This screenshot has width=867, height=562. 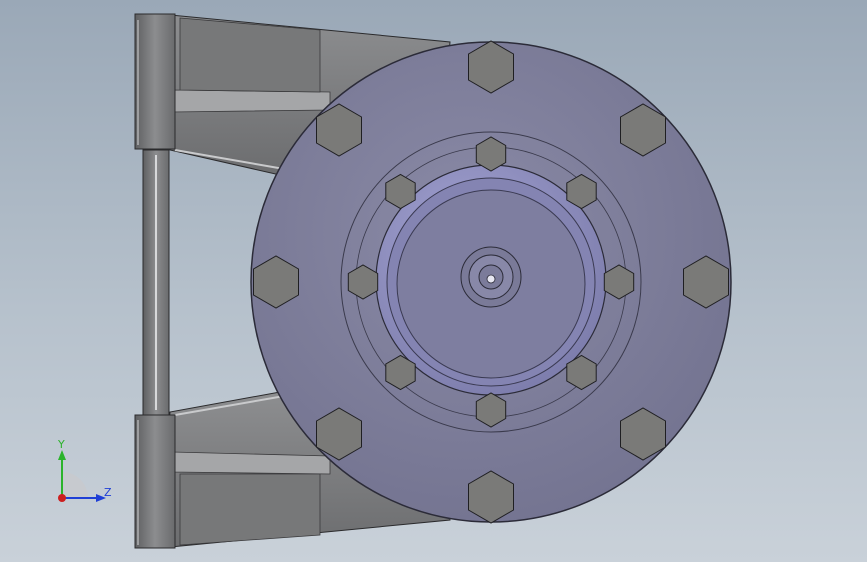 What do you see at coordinates (108, 492) in the screenshot?
I see `z-axis-label: Z` at bounding box center [108, 492].